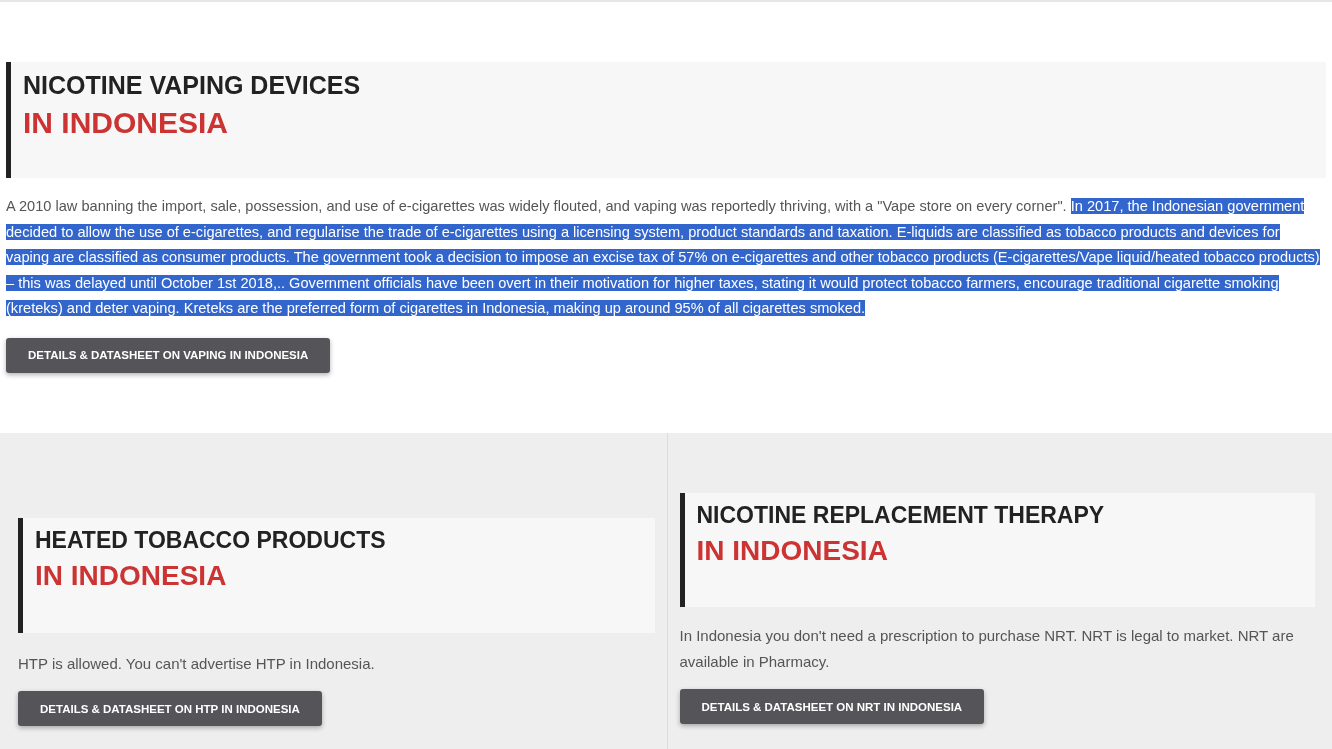 The image size is (1332, 749). What do you see at coordinates (832, 706) in the screenshot?
I see `details-button: DETAILS & DATASHEET ON NRT IN INDONESIA` at bounding box center [832, 706].